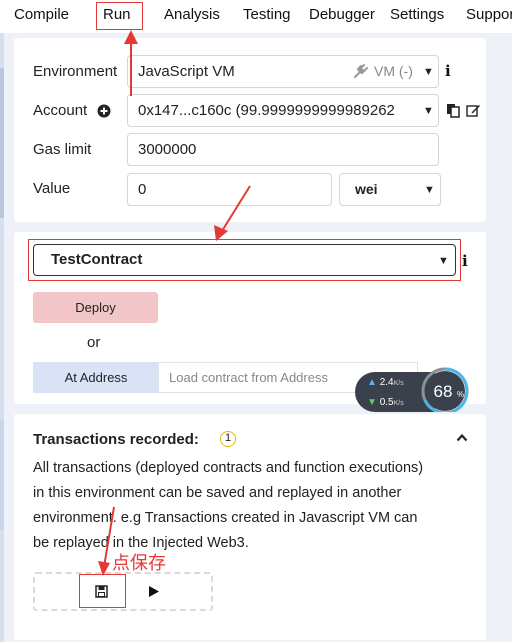  Describe the element at coordinates (96, 377) in the screenshot. I see `at-address-button: At Address` at that location.